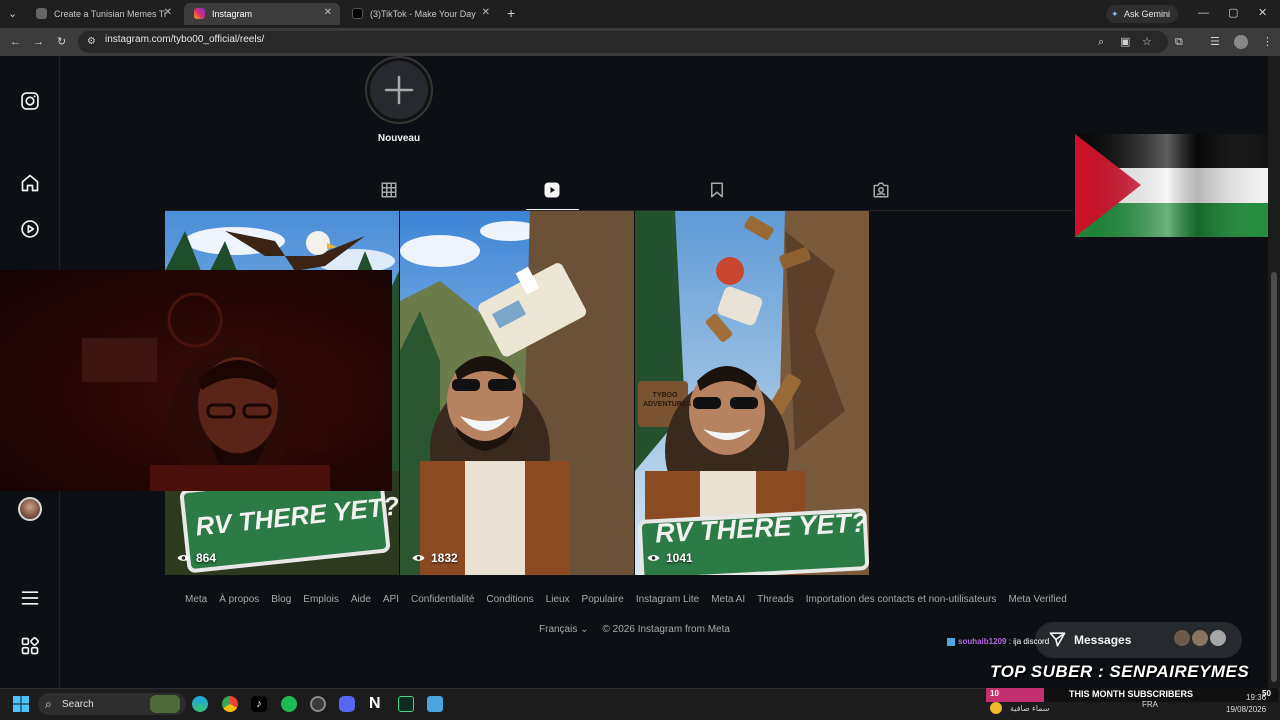  What do you see at coordinates (442, 599) in the screenshot?
I see `footer-link: Confidentialité` at bounding box center [442, 599].